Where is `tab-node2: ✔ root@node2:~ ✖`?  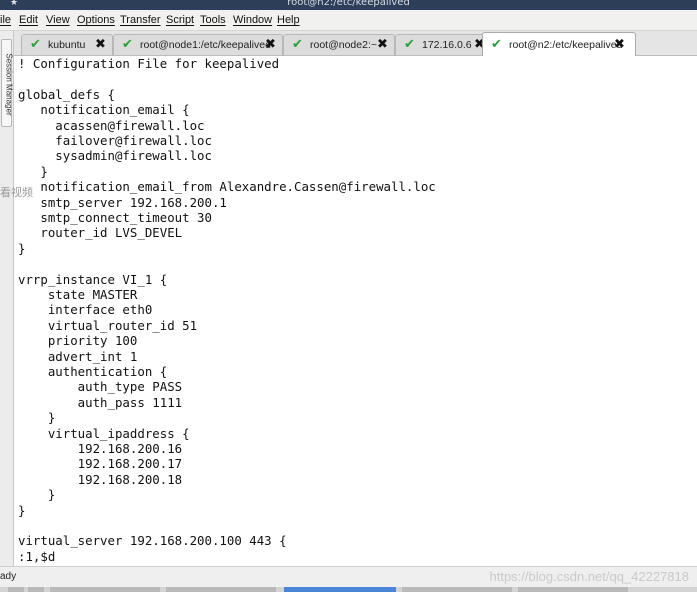
tab-node2: ✔ root@node2:~ ✖ is located at coordinates (339, 44).